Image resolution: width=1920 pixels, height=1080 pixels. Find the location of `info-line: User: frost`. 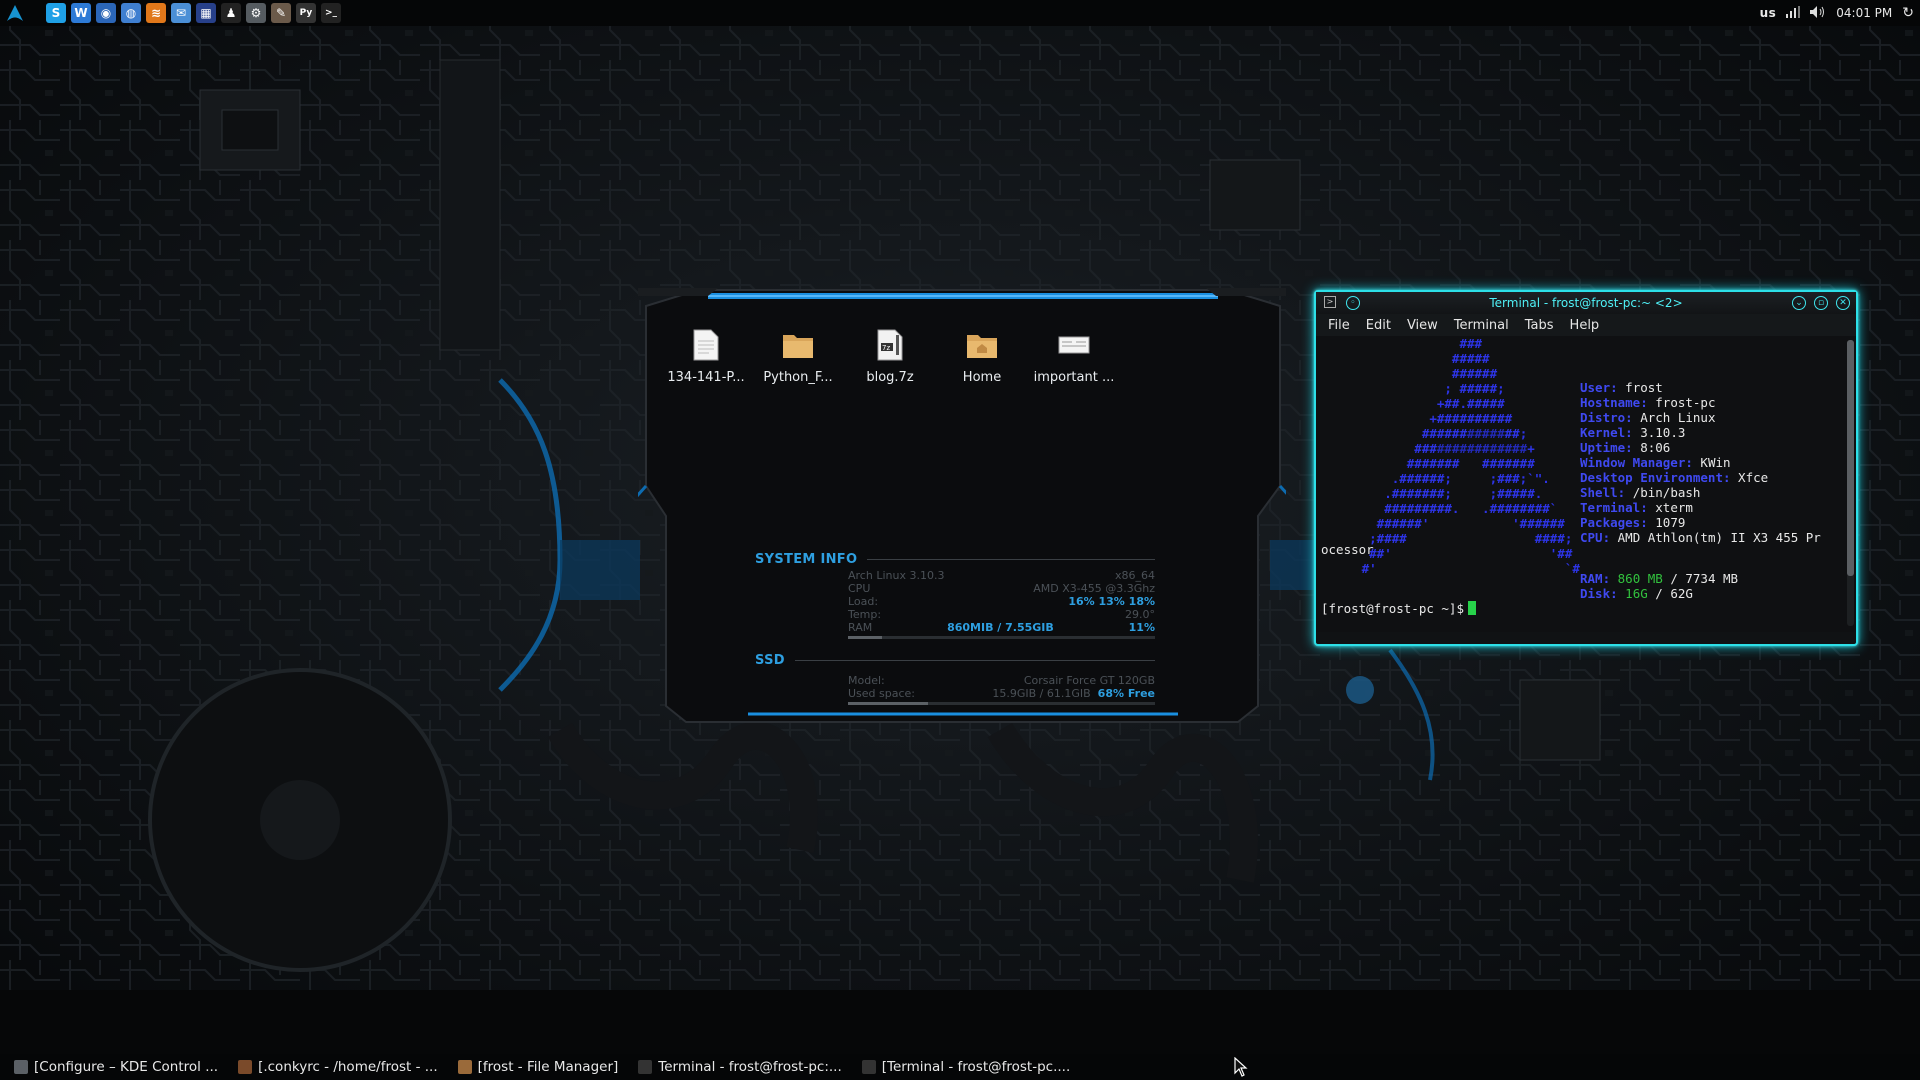

info-line: User: frost is located at coordinates (1700, 387).